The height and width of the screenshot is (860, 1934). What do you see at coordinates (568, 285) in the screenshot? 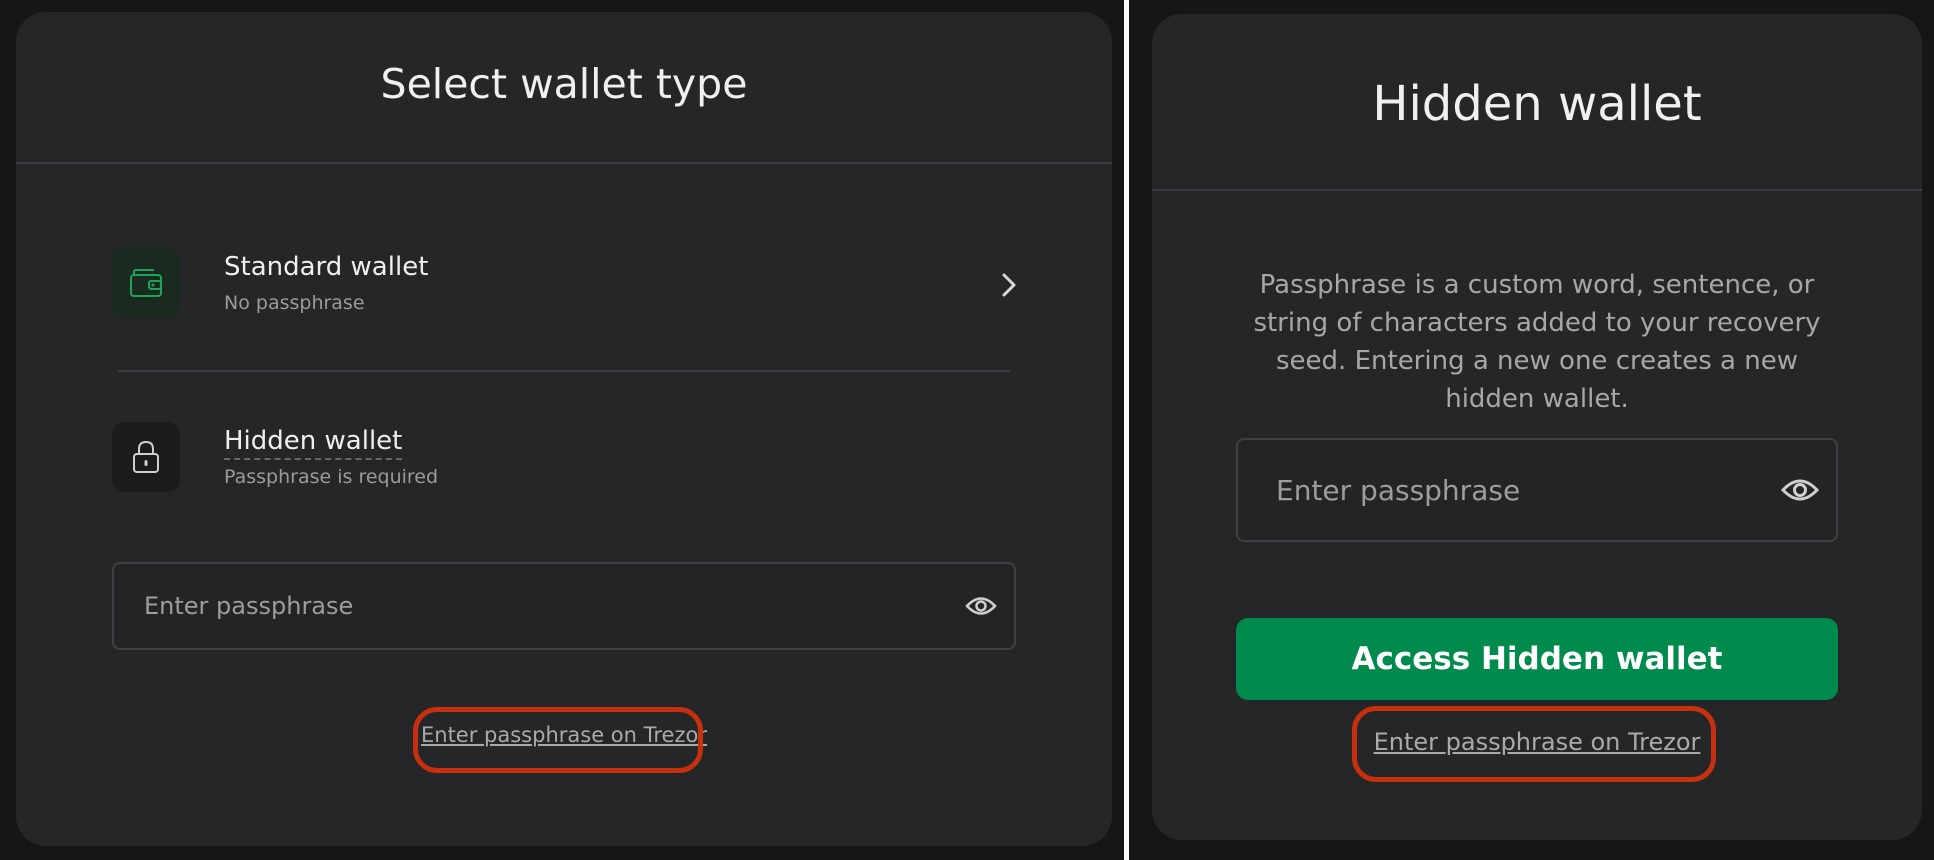
I see `standard-wallet-option: Standard wallet No passphrase` at bounding box center [568, 285].